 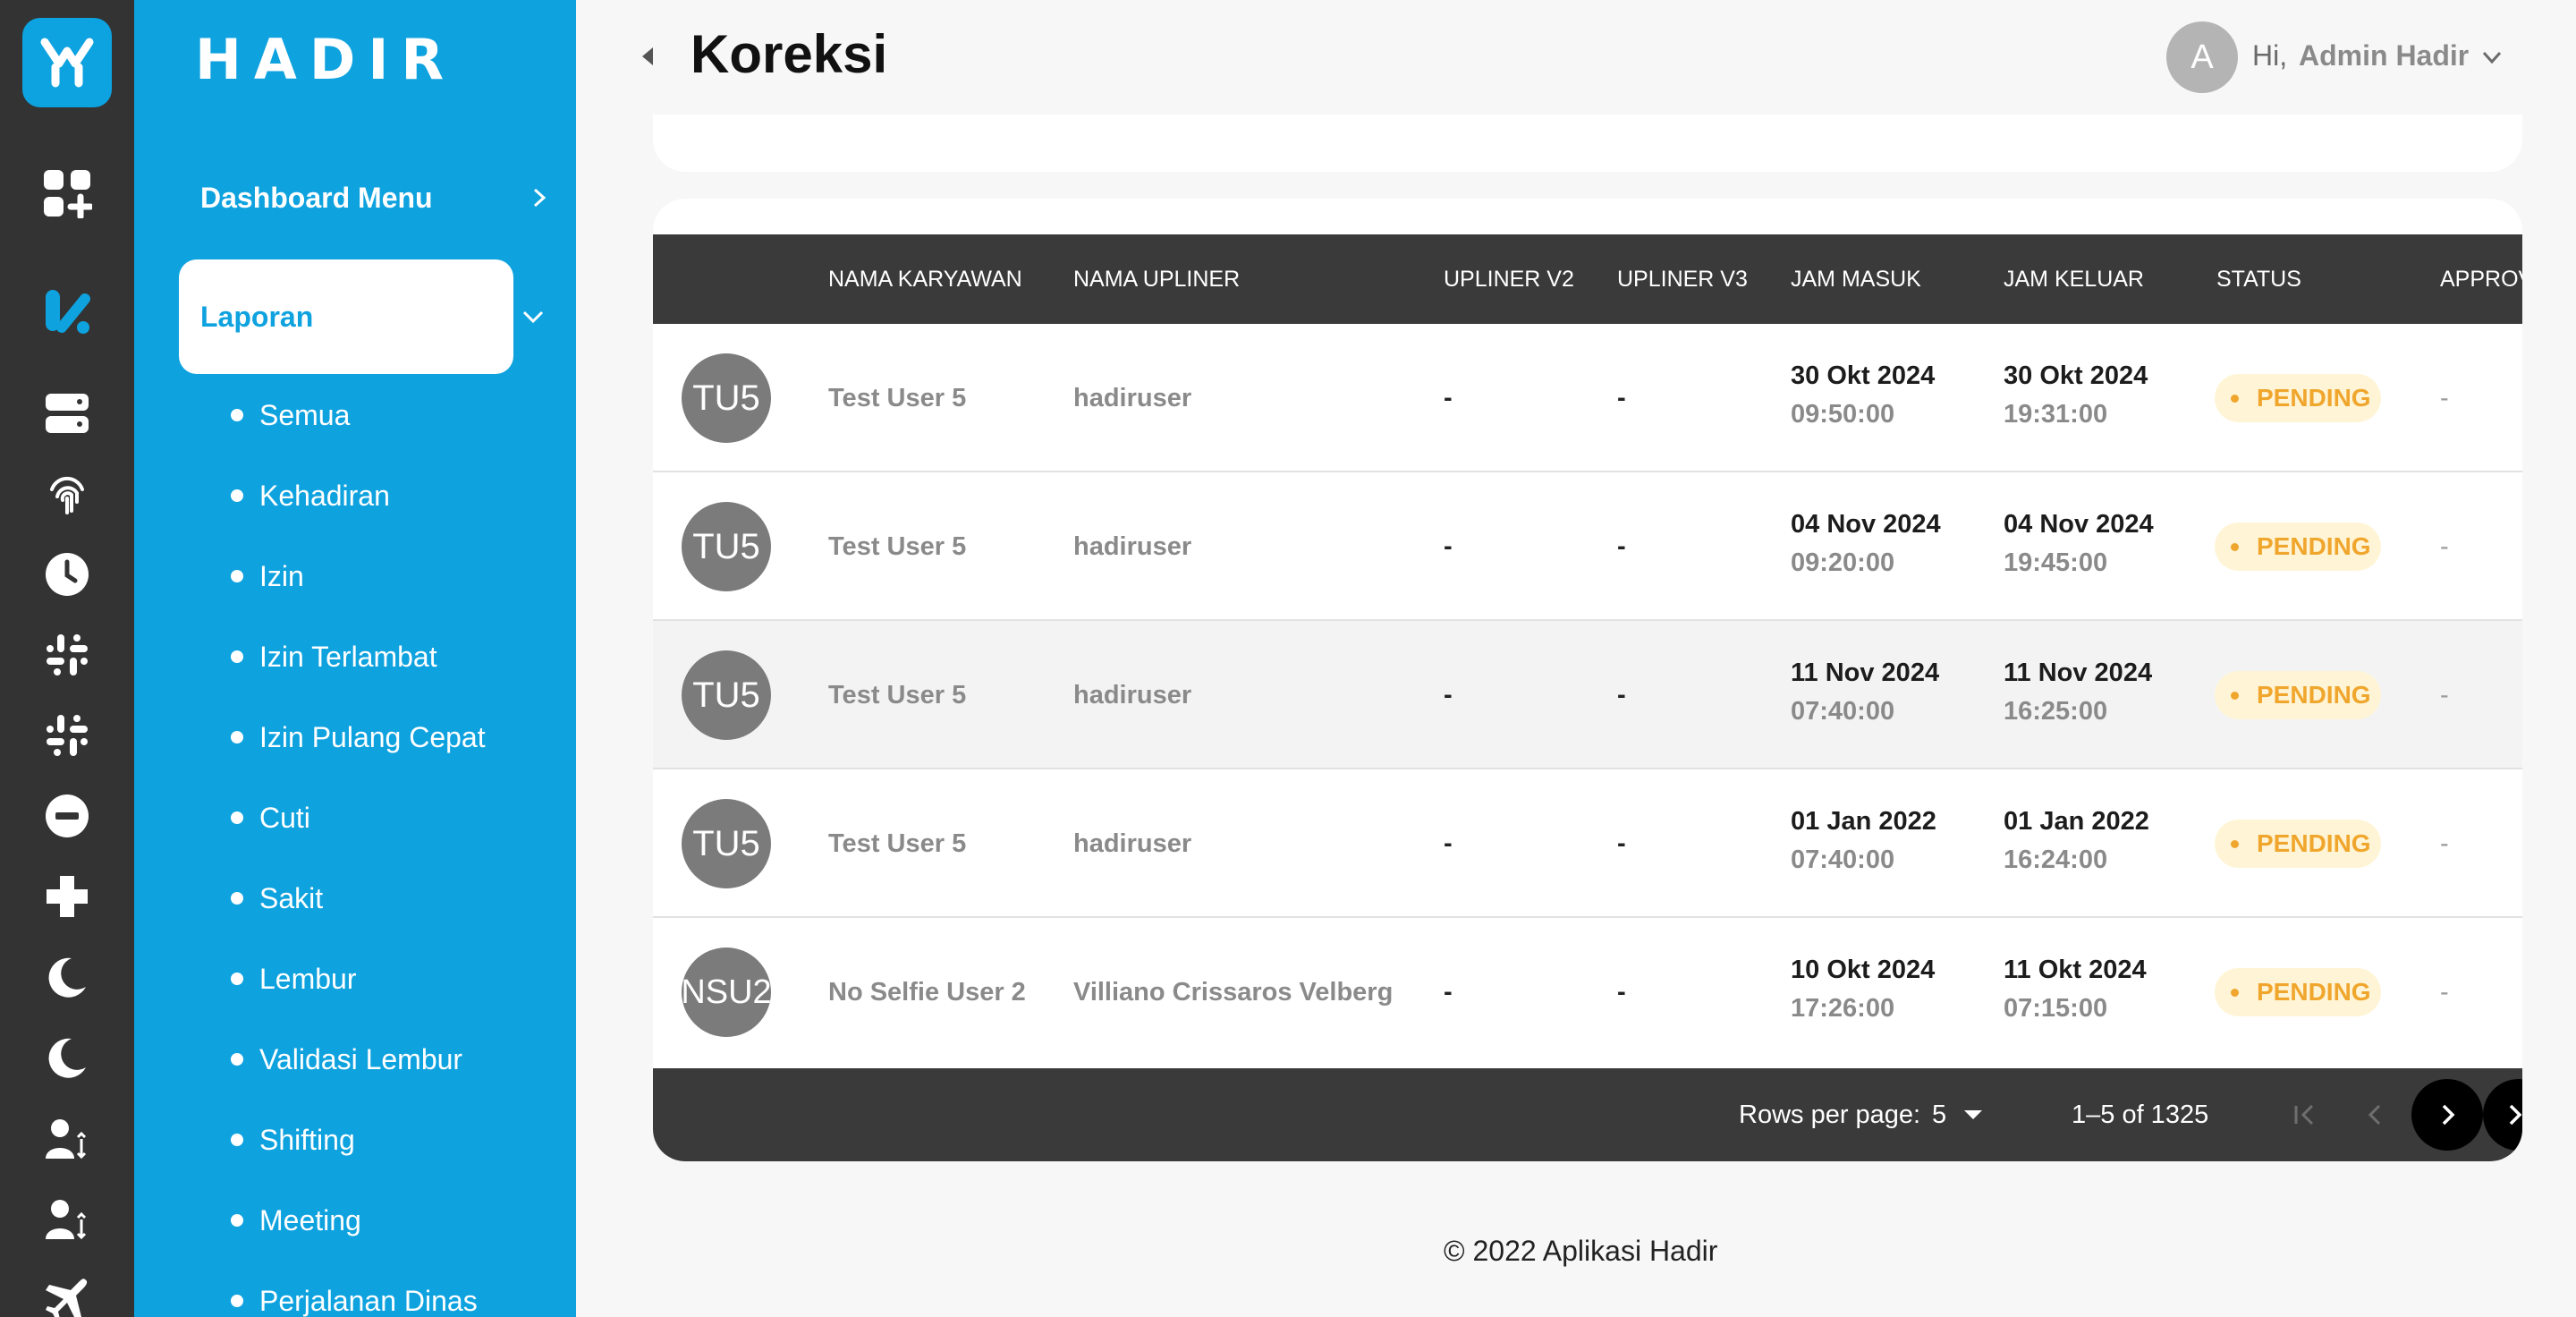 What do you see at coordinates (927, 992) in the screenshot?
I see `cell-nama-karyawan: No Selfie User 2` at bounding box center [927, 992].